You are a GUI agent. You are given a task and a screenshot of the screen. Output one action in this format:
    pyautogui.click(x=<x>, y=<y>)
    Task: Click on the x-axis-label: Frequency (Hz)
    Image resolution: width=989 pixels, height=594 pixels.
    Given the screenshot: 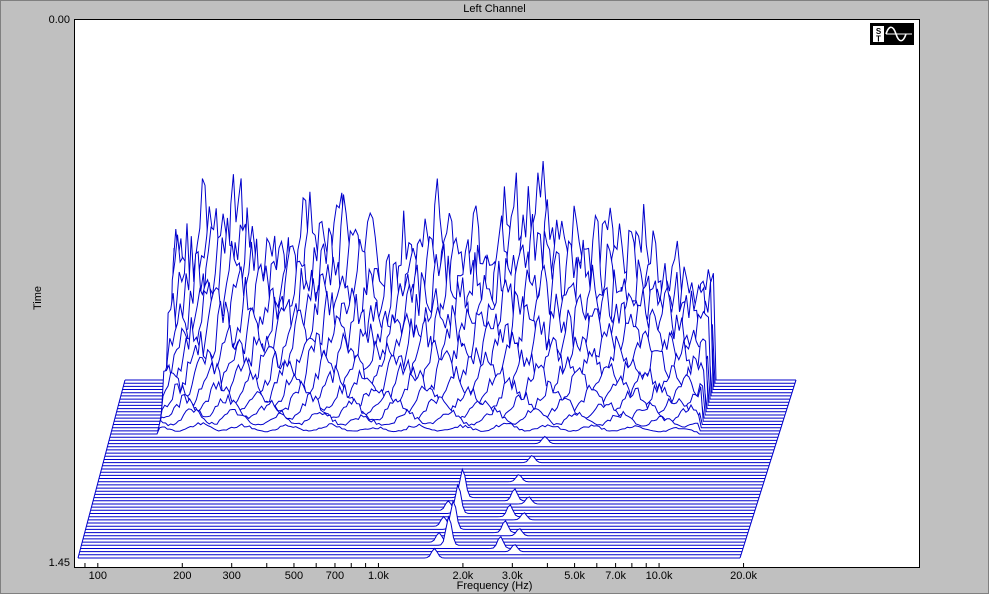 What is the action you would take?
    pyautogui.click(x=494, y=586)
    